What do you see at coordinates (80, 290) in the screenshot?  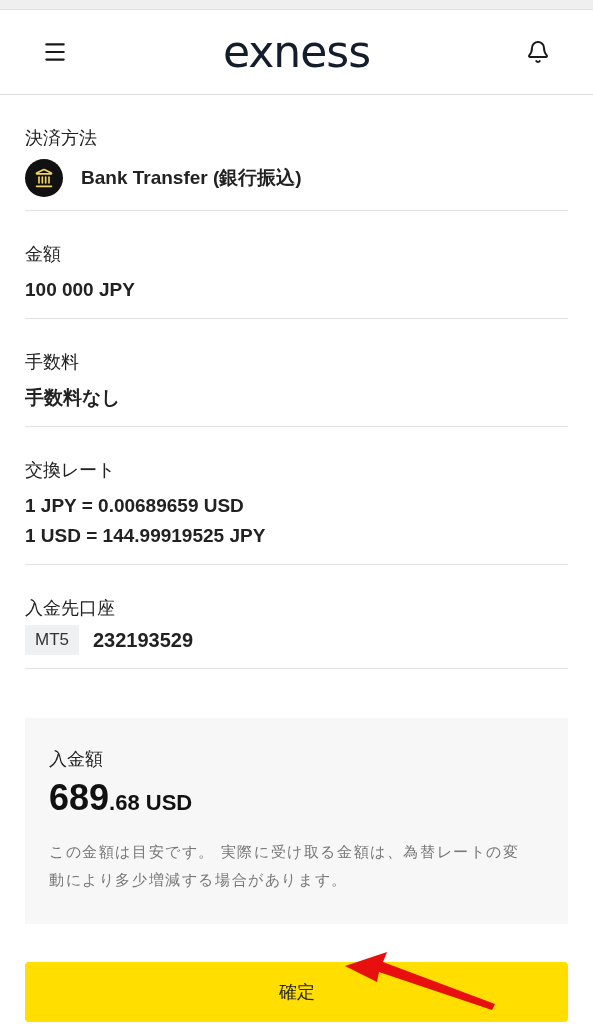 I see `detail-value: 100 000 JPY` at bounding box center [80, 290].